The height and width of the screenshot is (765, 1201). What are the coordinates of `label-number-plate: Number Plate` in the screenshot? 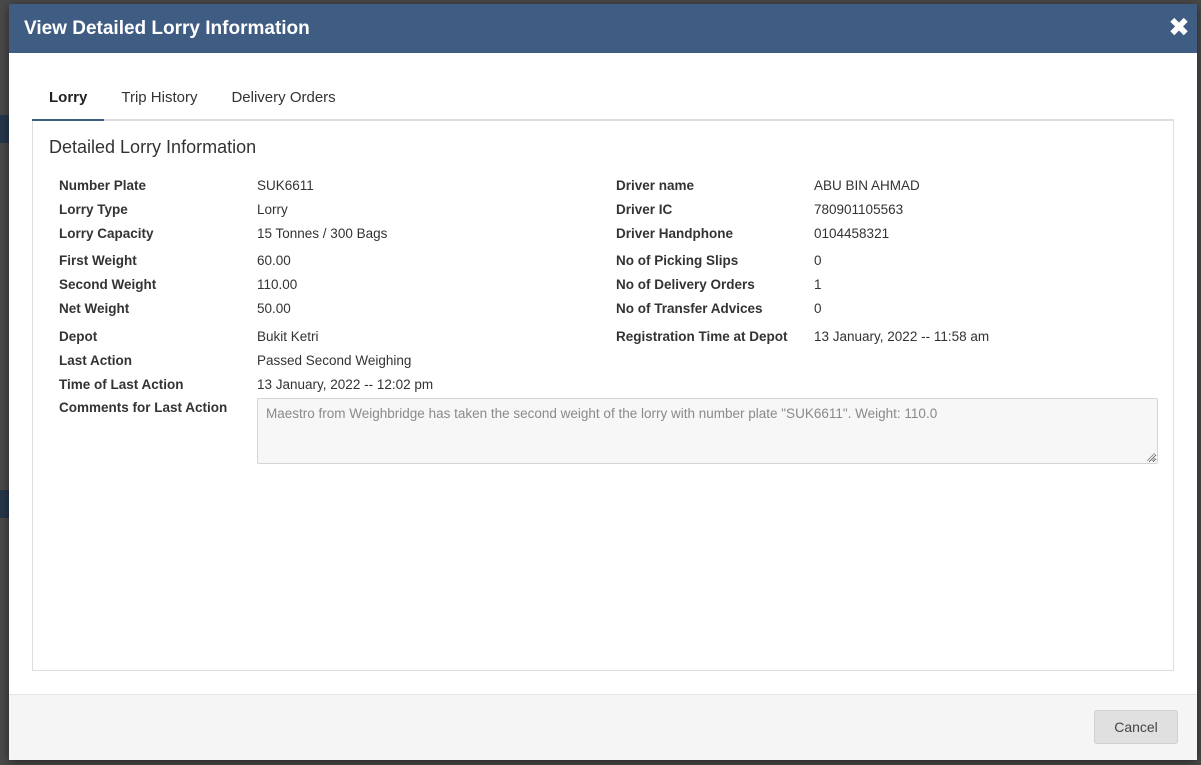 It's located at (103, 185).